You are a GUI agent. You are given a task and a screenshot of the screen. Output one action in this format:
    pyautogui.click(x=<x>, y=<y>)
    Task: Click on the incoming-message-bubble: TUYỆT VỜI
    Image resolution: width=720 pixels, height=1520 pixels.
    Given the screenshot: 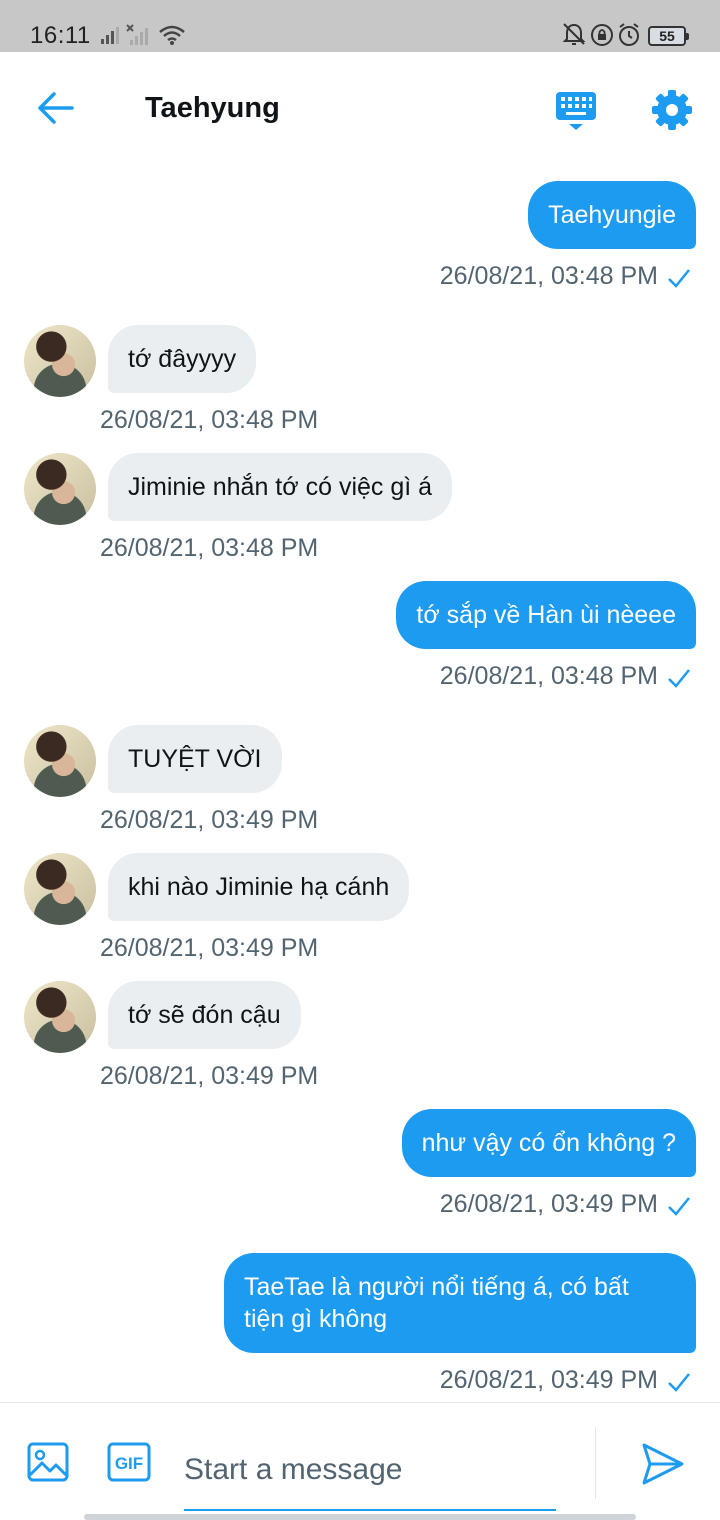 What is the action you would take?
    pyautogui.click(x=195, y=759)
    